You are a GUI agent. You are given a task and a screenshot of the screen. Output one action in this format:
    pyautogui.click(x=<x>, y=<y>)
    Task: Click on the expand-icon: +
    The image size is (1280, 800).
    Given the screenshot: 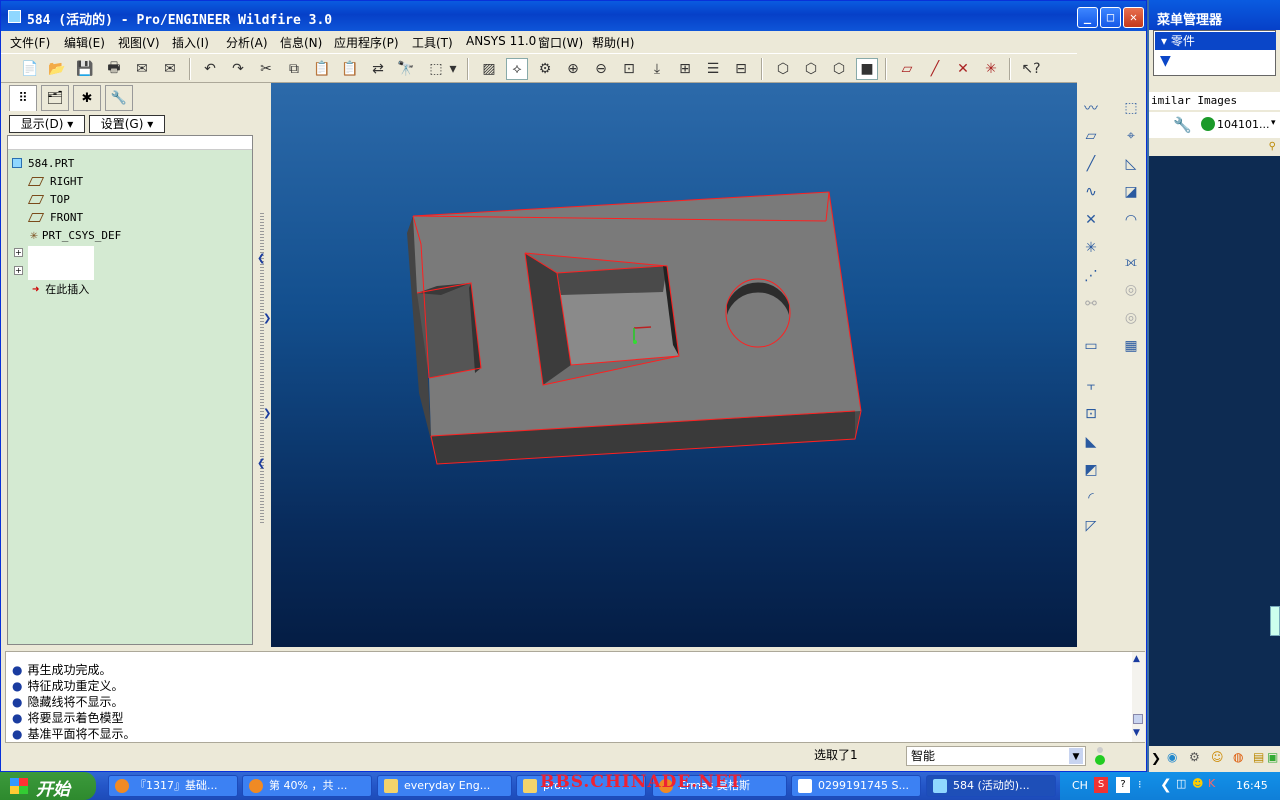 What is the action you would take?
    pyautogui.click(x=18, y=252)
    